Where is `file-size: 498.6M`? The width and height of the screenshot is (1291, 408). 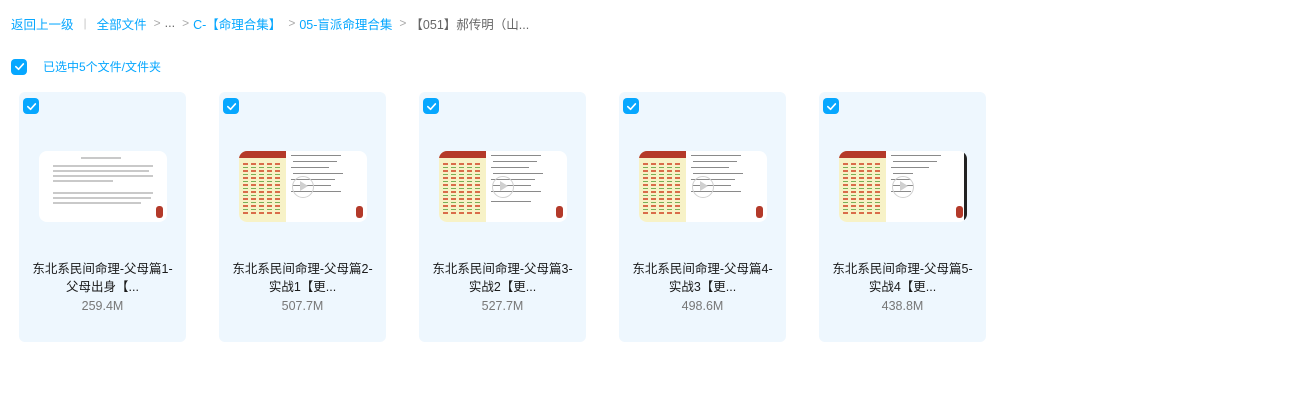
file-size: 498.6M is located at coordinates (702, 306).